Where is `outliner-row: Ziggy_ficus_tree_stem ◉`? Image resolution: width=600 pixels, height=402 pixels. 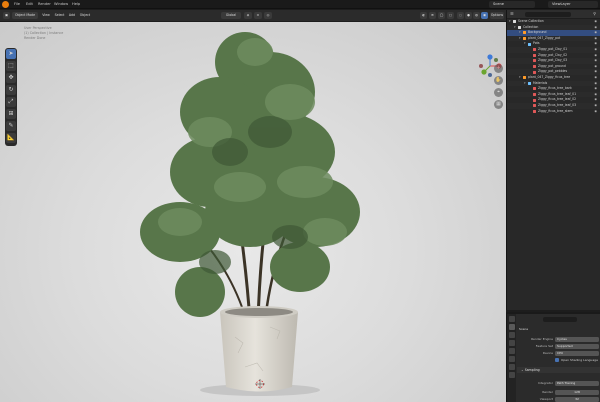 outliner-row: Ziggy_ficus_tree_stem ◉ is located at coordinates (553, 112).